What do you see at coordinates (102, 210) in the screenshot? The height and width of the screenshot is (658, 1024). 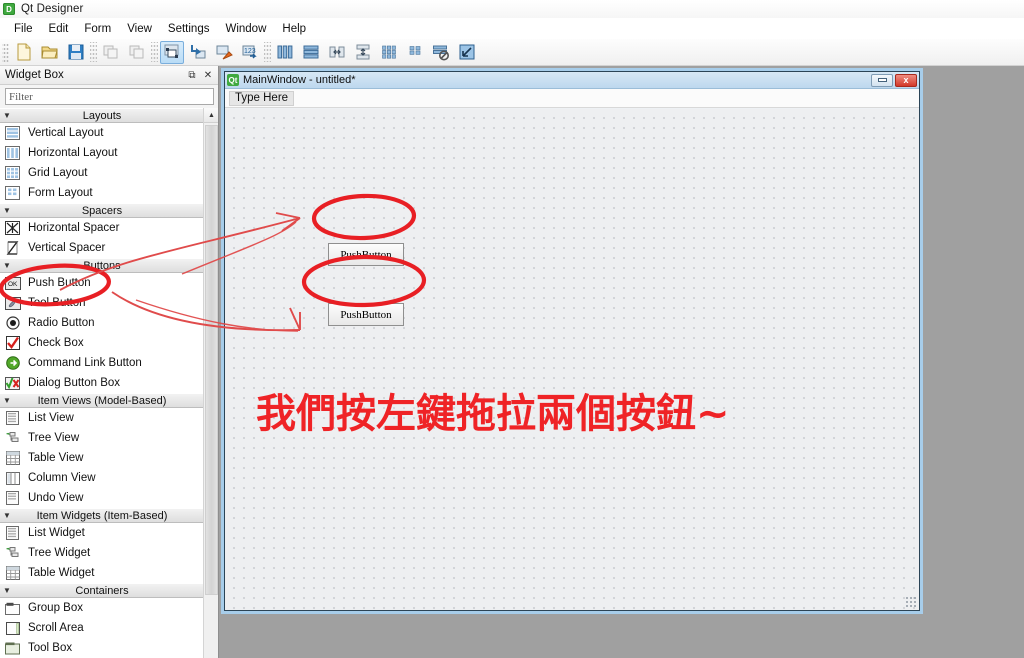 I see `widget-category-spacers: ▼ Spacers` at bounding box center [102, 210].